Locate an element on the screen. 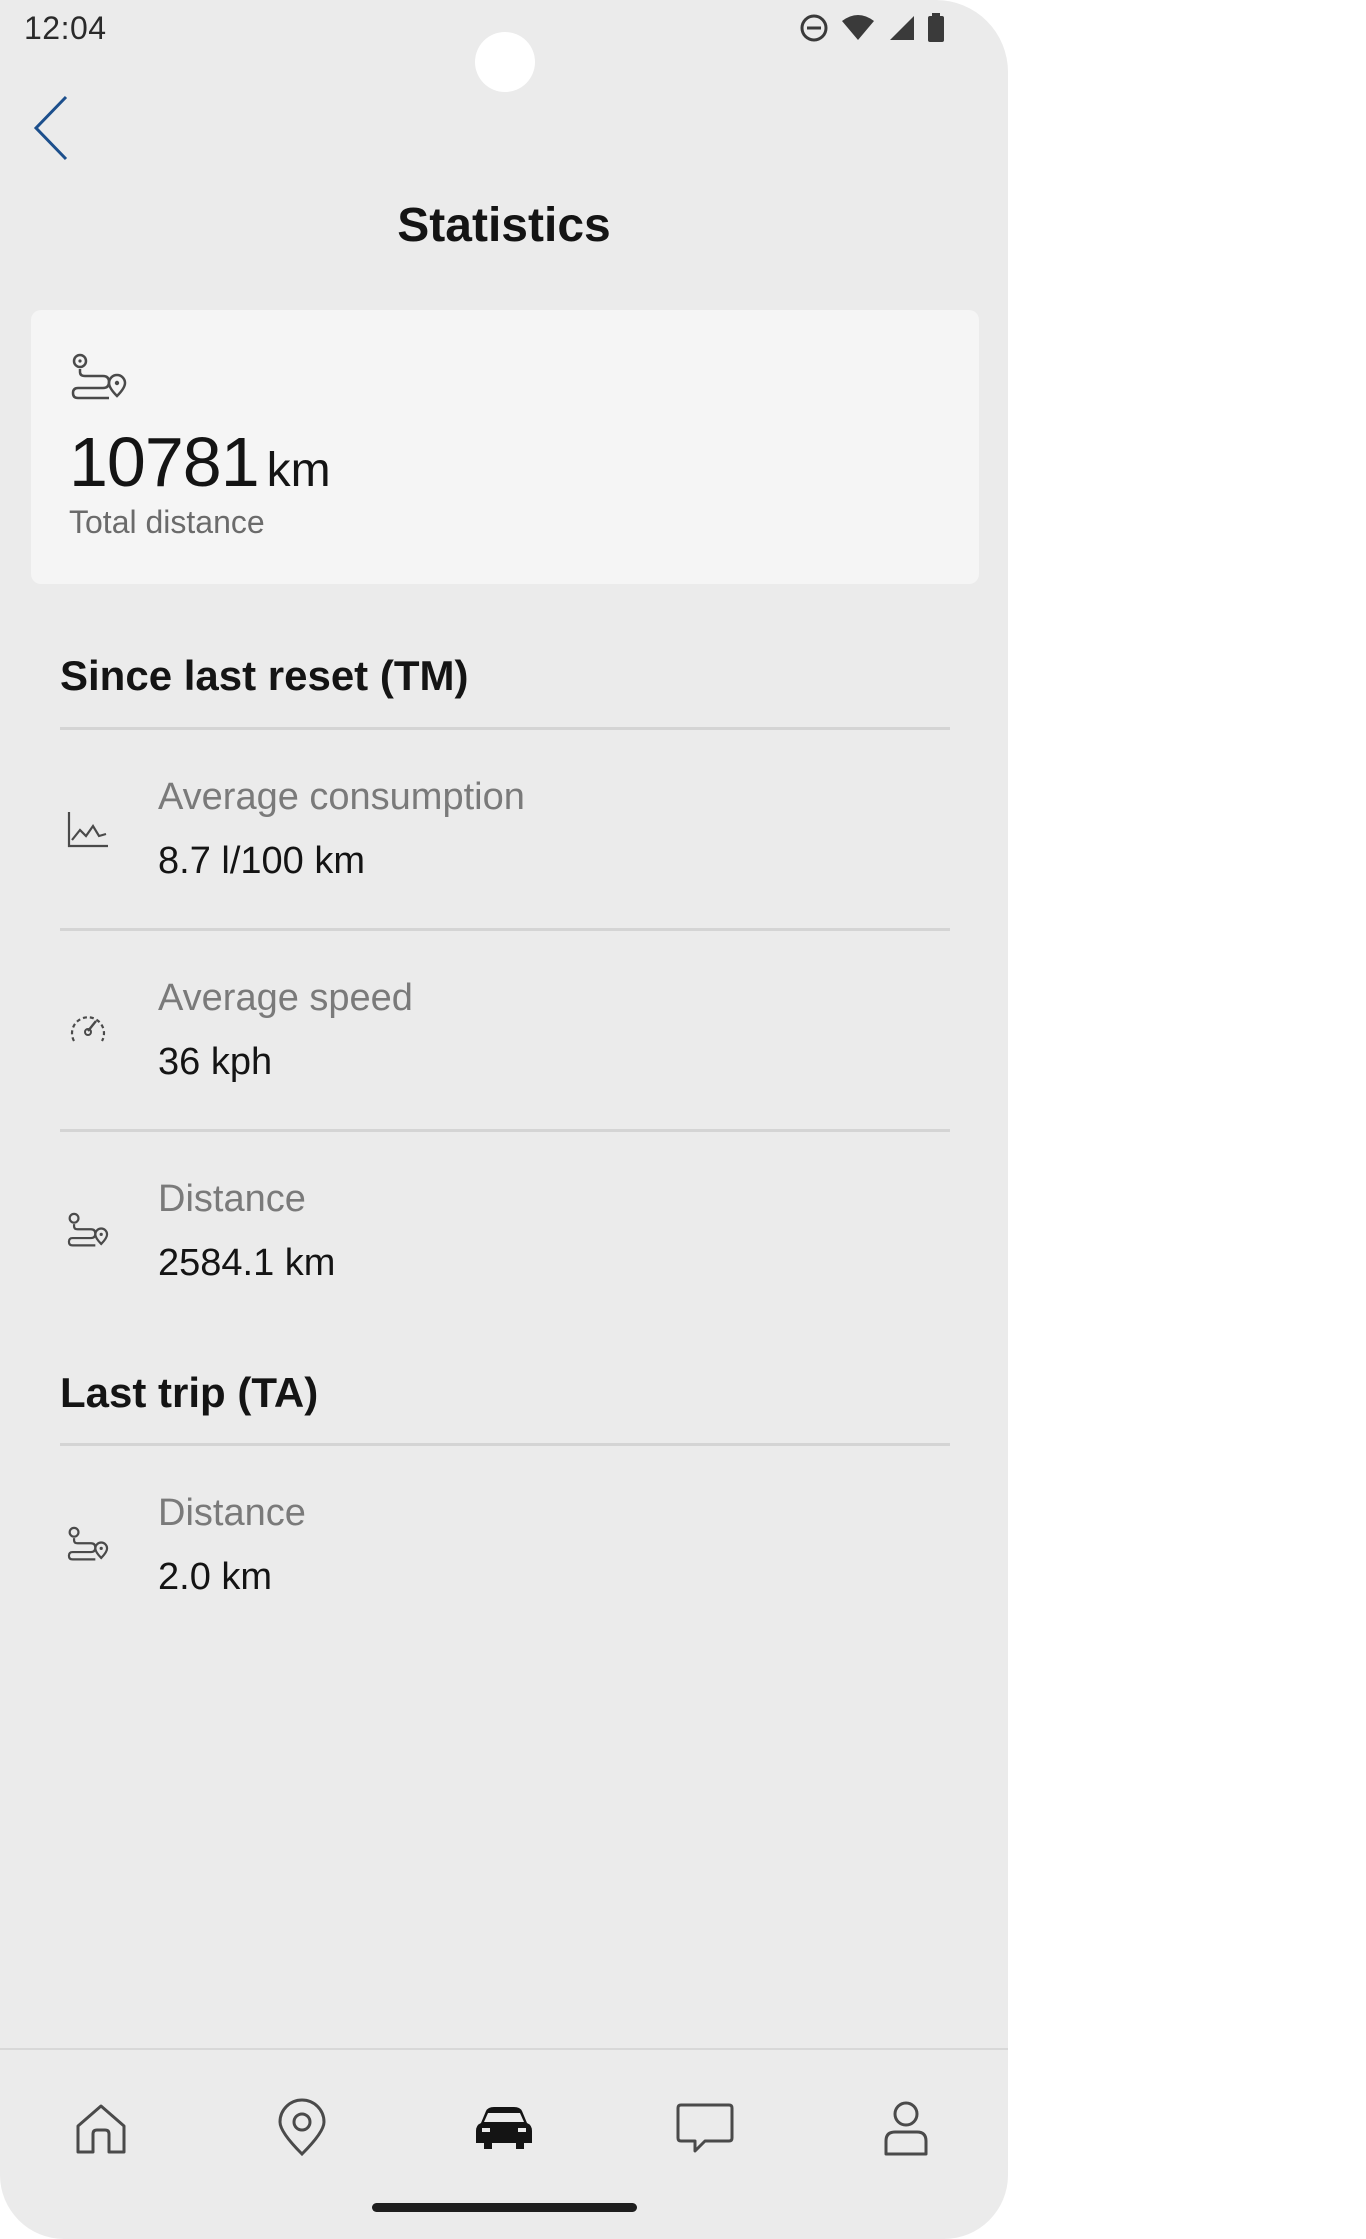 This screenshot has height=2239, width=1366. stat-value: 2584.1 km is located at coordinates (247, 1263).